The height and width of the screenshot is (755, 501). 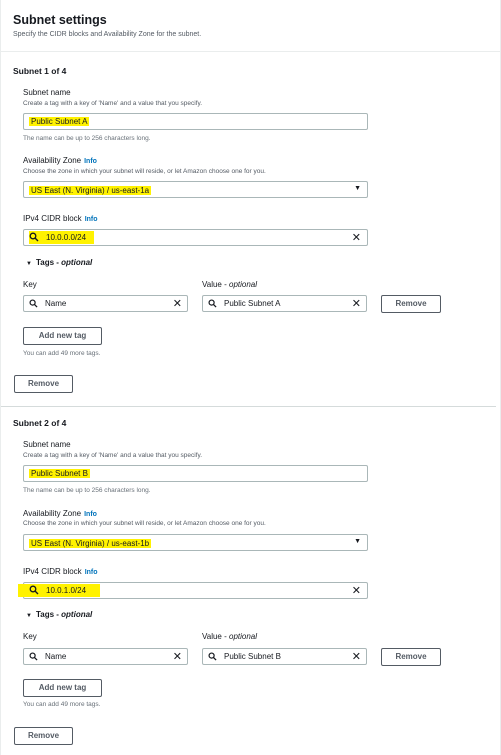 What do you see at coordinates (59, 121) in the screenshot?
I see `subnet-name-value: Public Subnet A` at bounding box center [59, 121].